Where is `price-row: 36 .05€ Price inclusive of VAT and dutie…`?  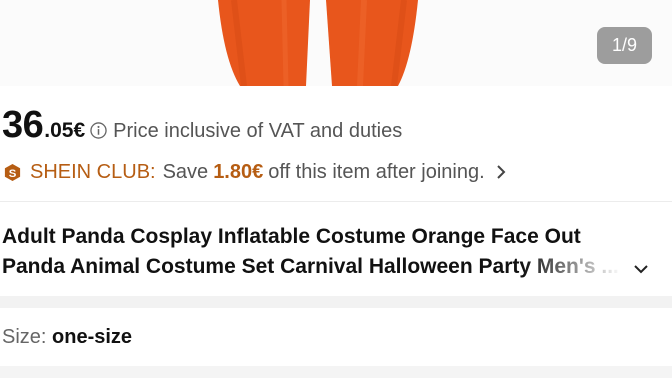
price-row: 36 .05€ Price inclusive of VAT and dutie… is located at coordinates (202, 125).